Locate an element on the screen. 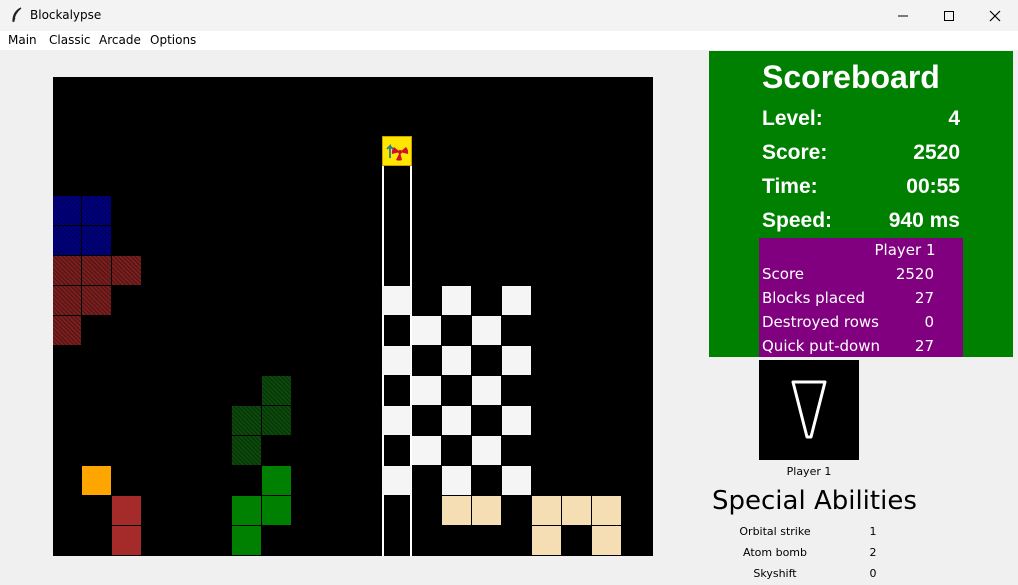  ability-atom-bomb-count: 2 is located at coordinates (873, 552).